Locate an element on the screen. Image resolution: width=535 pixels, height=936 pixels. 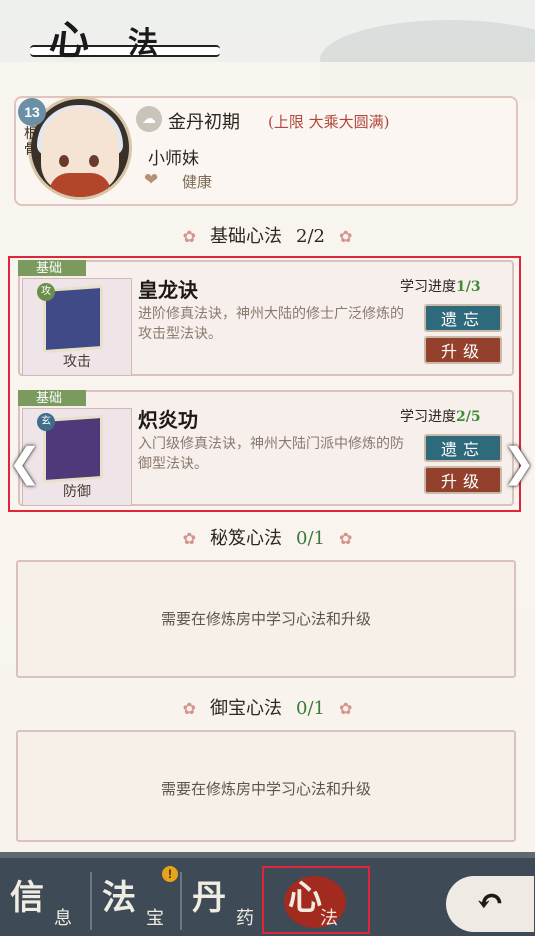
skill-name: 炽炎功 is located at coordinates (168, 420).